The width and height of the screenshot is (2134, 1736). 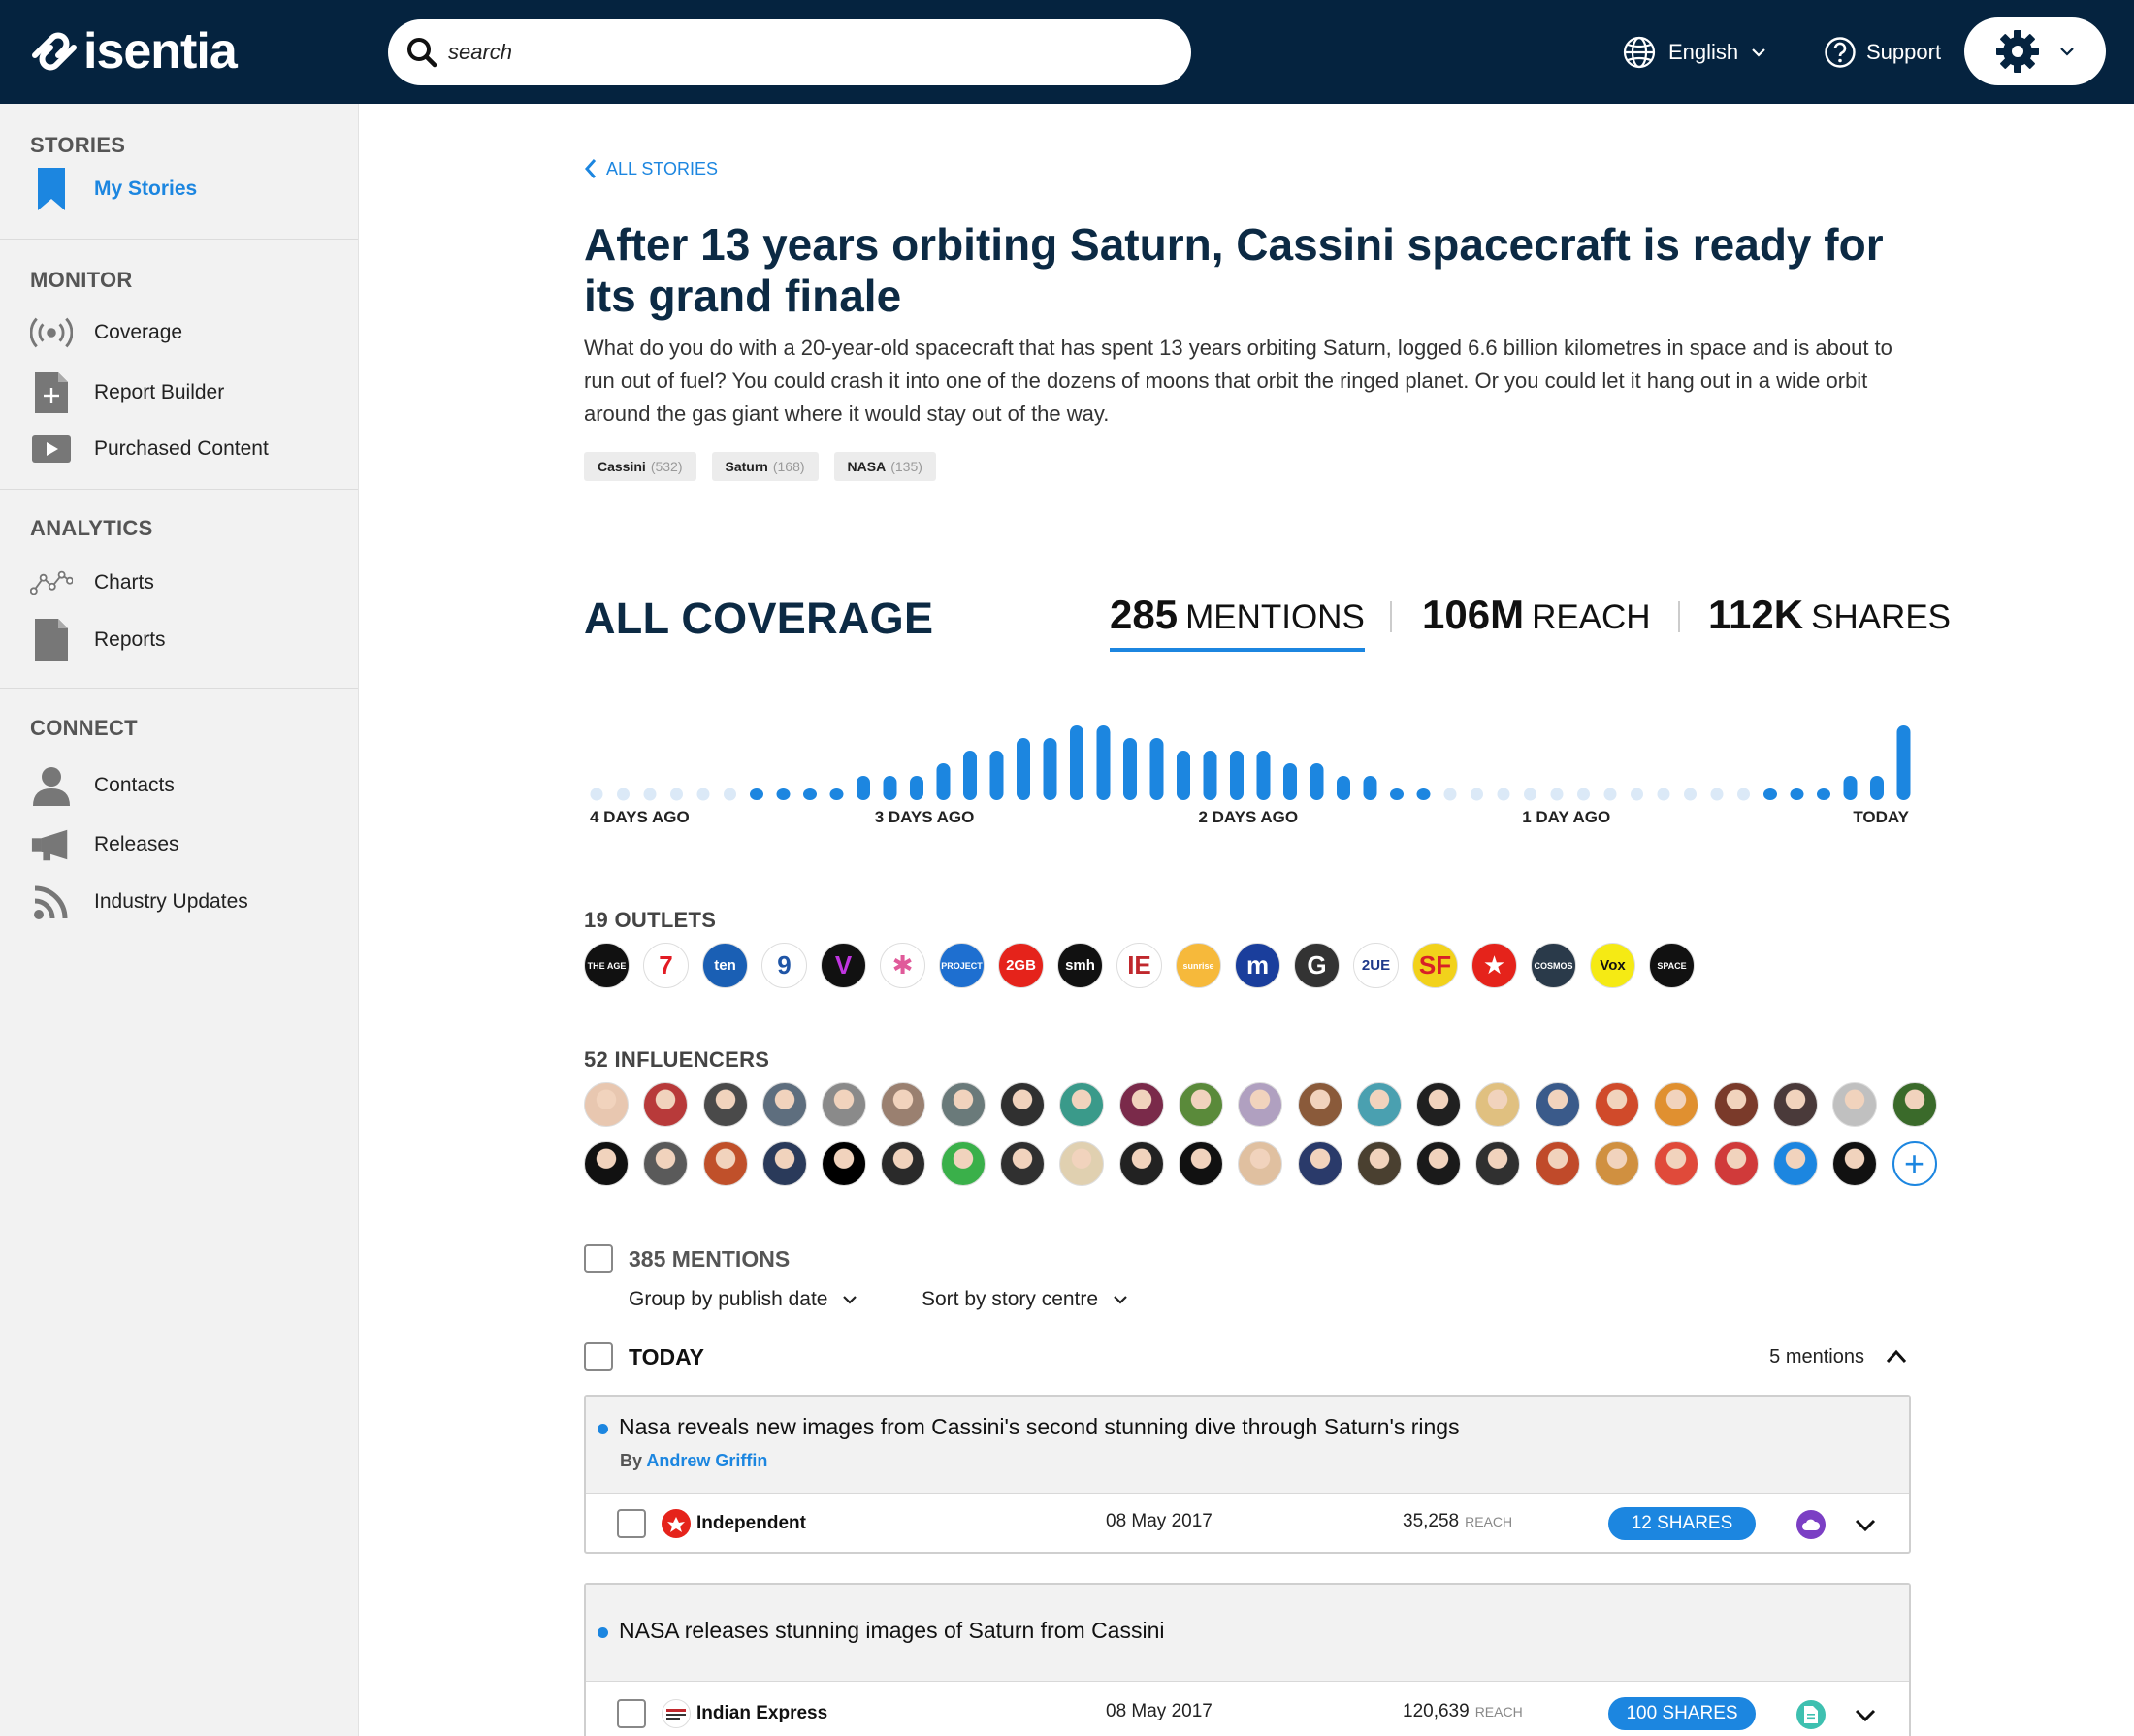 What do you see at coordinates (1435, 965) in the screenshot?
I see `outlet-logo-sfgate: SF` at bounding box center [1435, 965].